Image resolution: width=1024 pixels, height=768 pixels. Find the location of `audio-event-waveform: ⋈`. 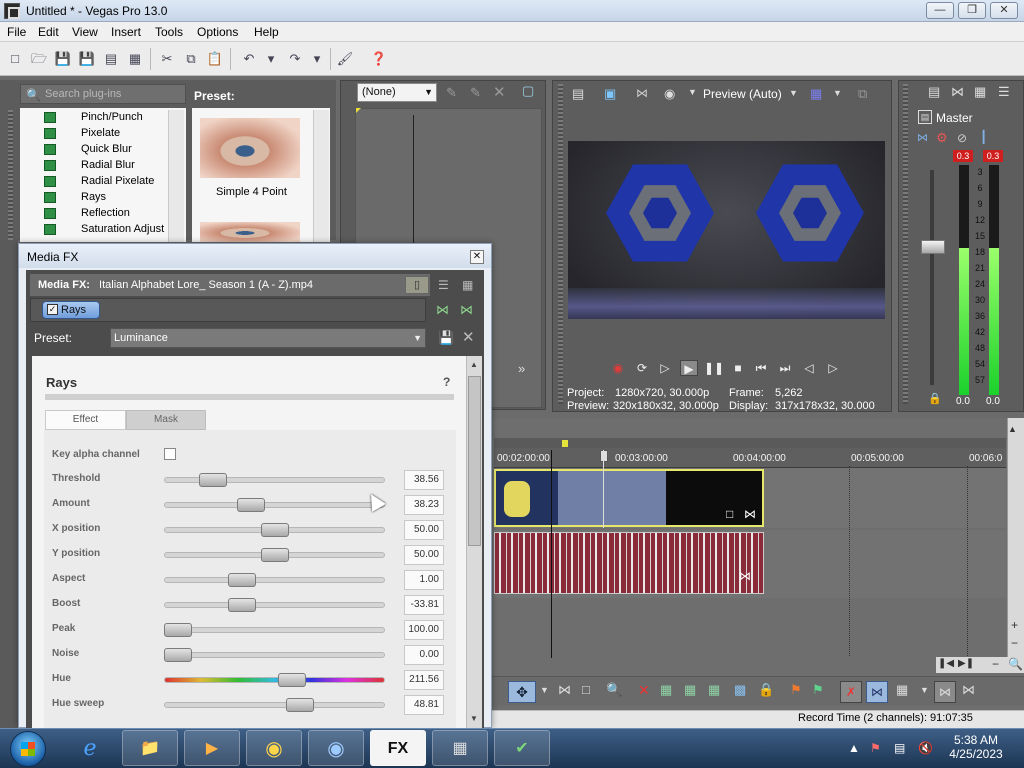

audio-event-waveform: ⋈ is located at coordinates (629, 563).